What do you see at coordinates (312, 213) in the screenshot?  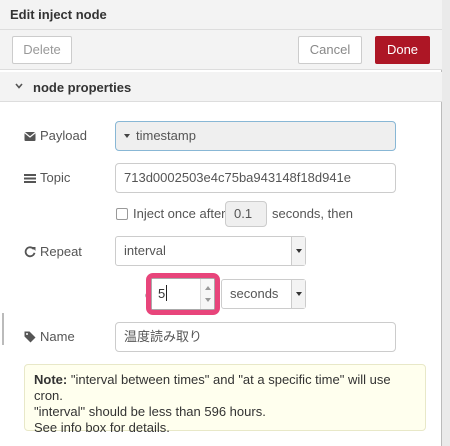 I see `inject-once-suffix: seconds, then` at bounding box center [312, 213].